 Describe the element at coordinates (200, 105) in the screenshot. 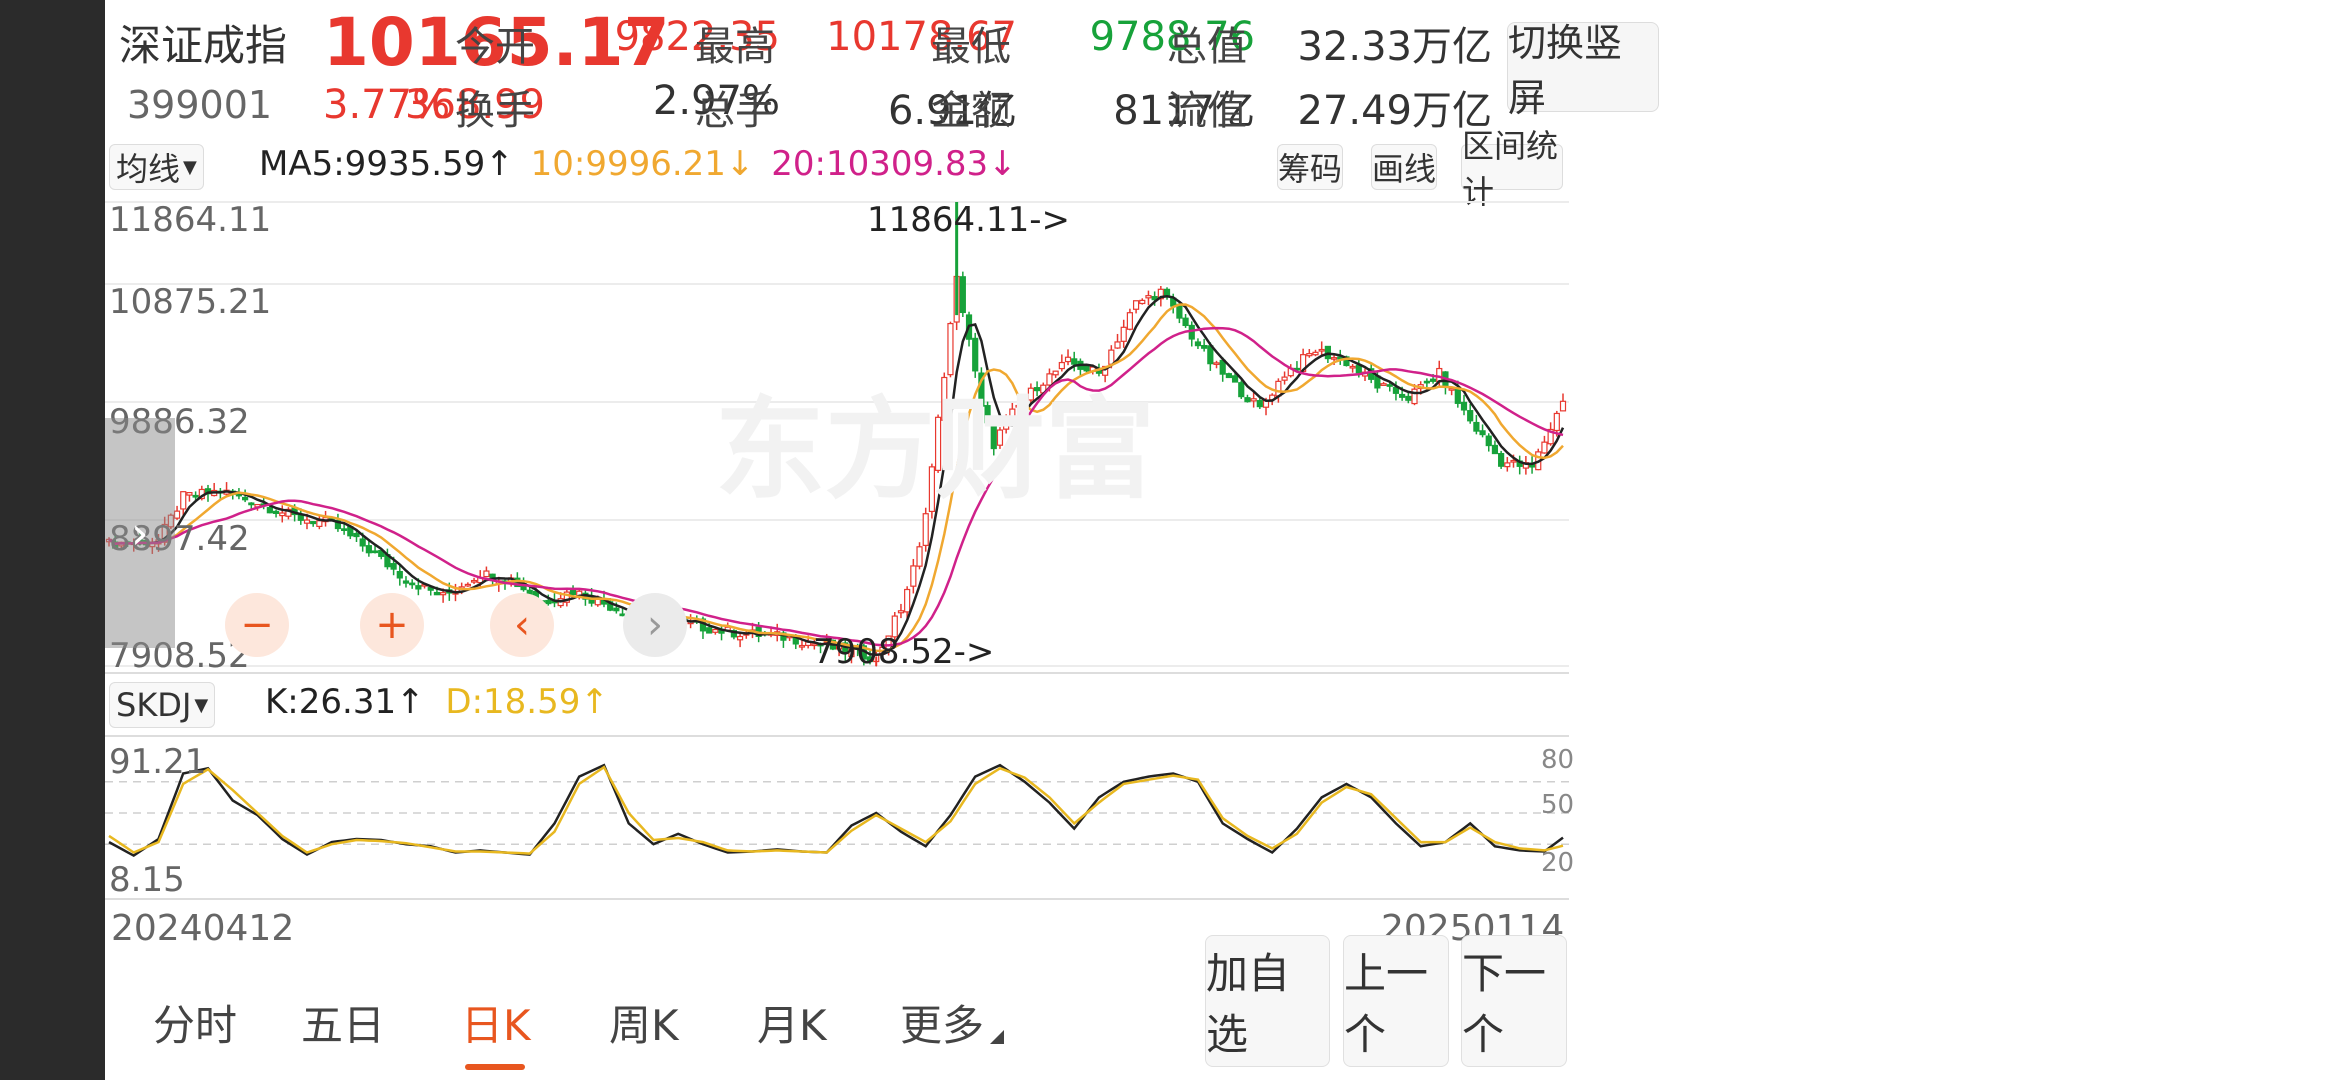

I see `index-code: 399001` at that location.